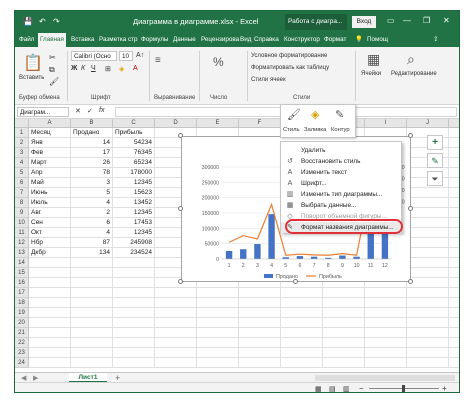 This screenshot has height=407, width=474. I want to click on tab-view: Вид, so click(245, 40).